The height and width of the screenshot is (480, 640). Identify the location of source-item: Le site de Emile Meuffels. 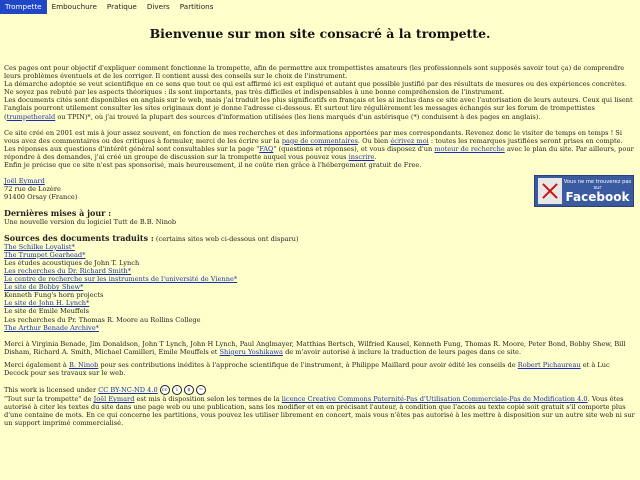
(46, 311).